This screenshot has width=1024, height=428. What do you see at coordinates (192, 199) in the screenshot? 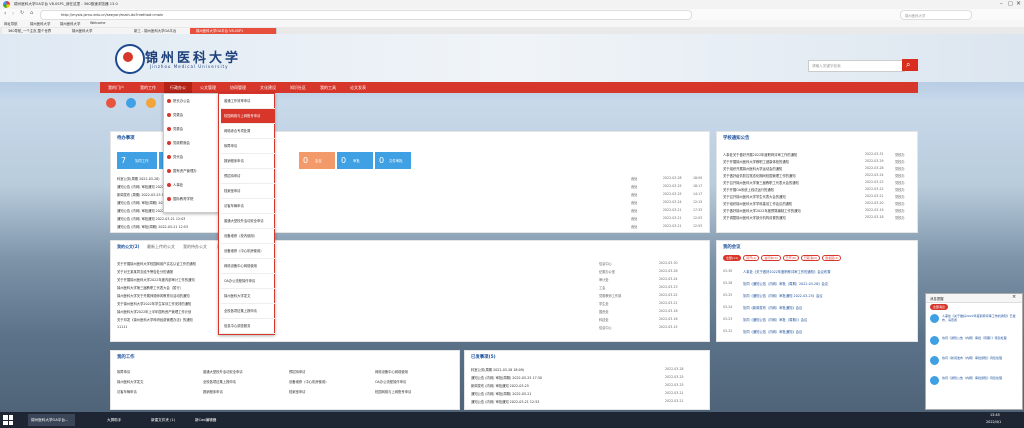
I see `dropdown-item: 国际教育学院` at bounding box center [192, 199].